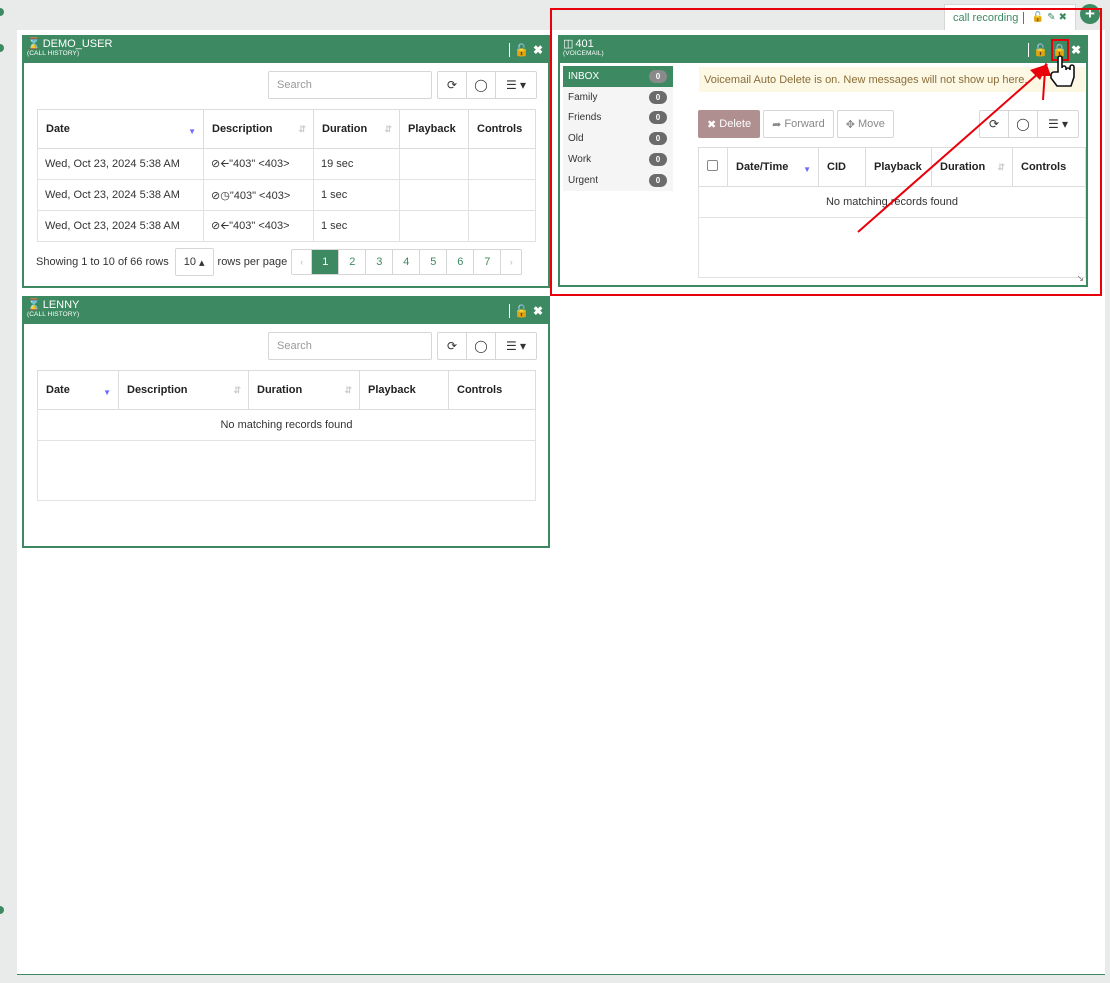  What do you see at coordinates (798, 124) in the screenshot?
I see `forward-button: ➦ Forward` at bounding box center [798, 124].